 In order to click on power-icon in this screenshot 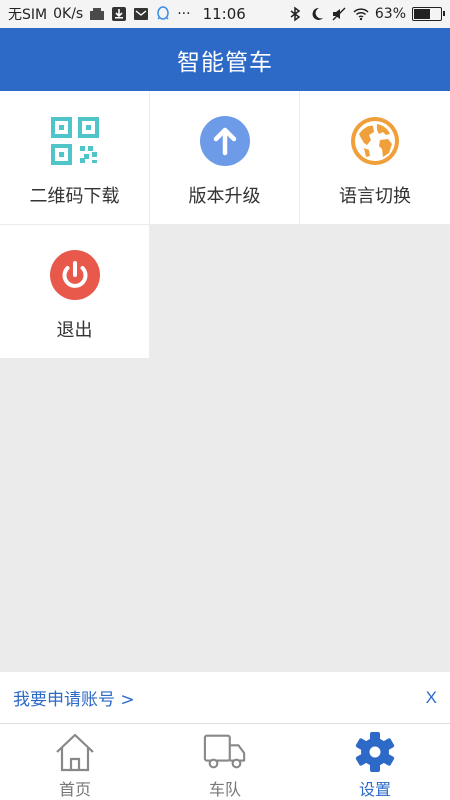, I will do `click(75, 275)`.